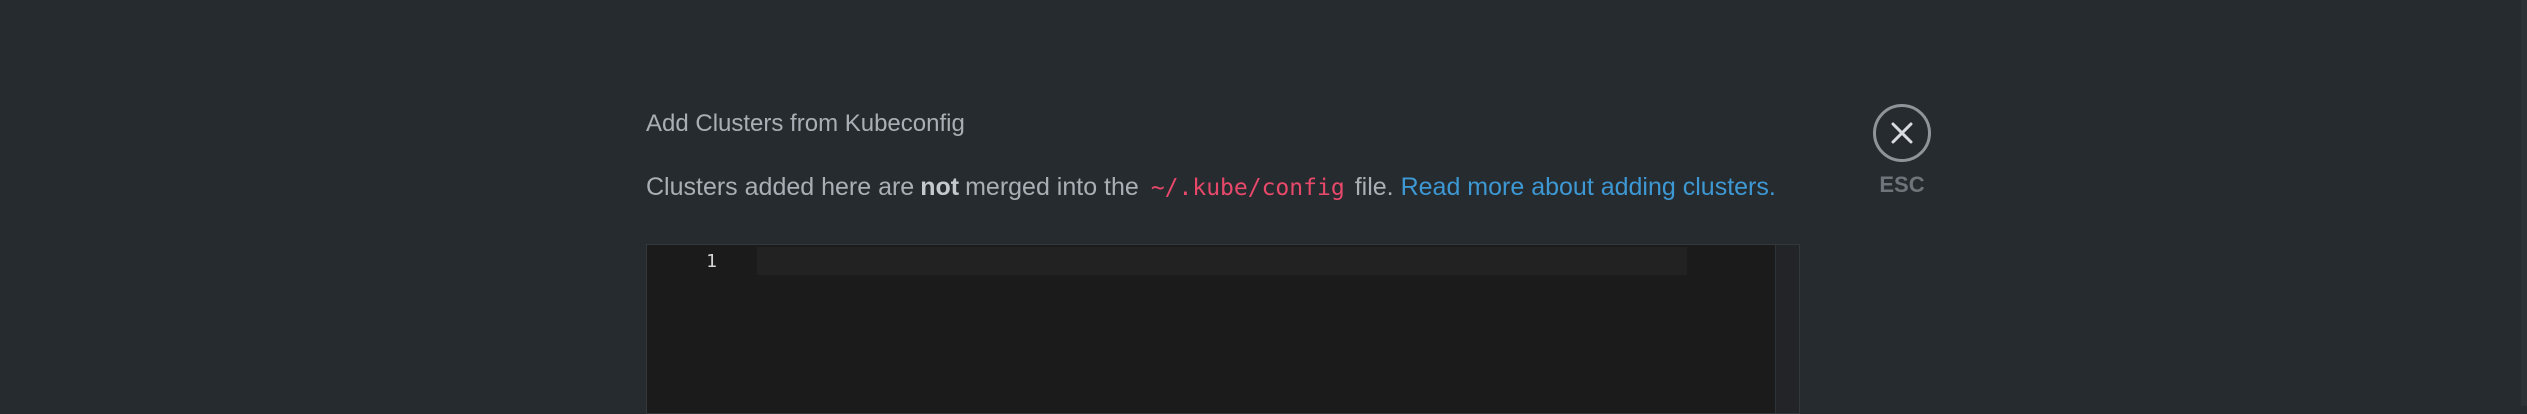 The width and height of the screenshot is (2527, 414). What do you see at coordinates (805, 123) in the screenshot?
I see `dialog-title: Add Clusters from Kubeconfig` at bounding box center [805, 123].